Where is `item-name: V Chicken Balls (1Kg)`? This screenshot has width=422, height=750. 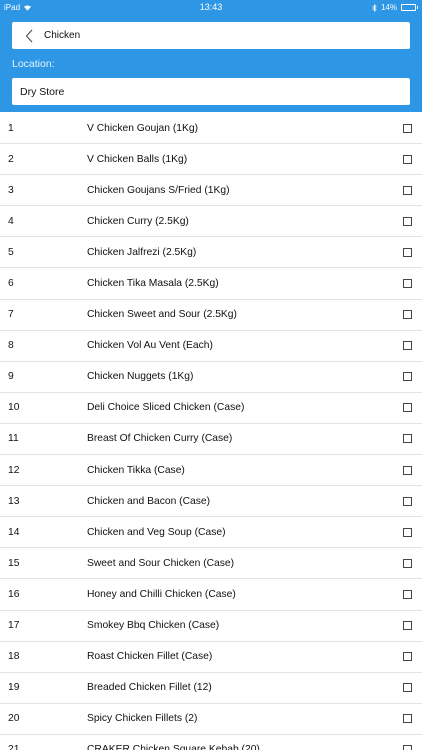
item-name: V Chicken Balls (1Kg) is located at coordinates (137, 159).